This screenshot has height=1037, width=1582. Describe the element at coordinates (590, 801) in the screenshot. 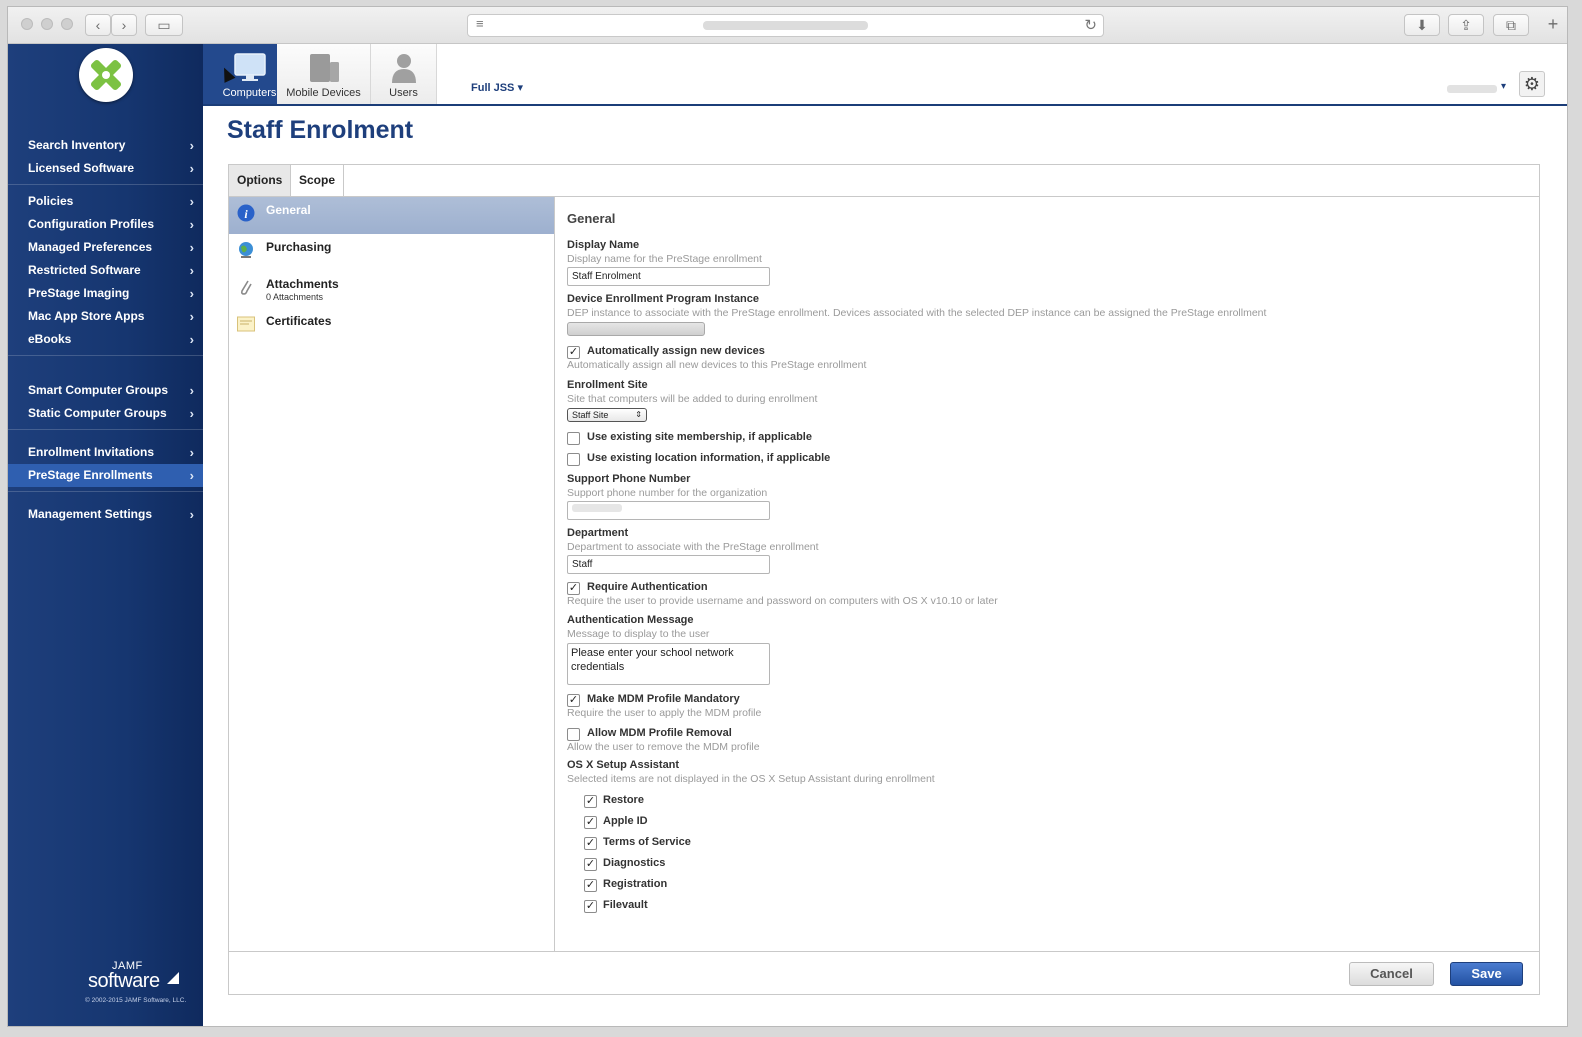

I see `setup-item-restore-checkbox: ✓` at that location.